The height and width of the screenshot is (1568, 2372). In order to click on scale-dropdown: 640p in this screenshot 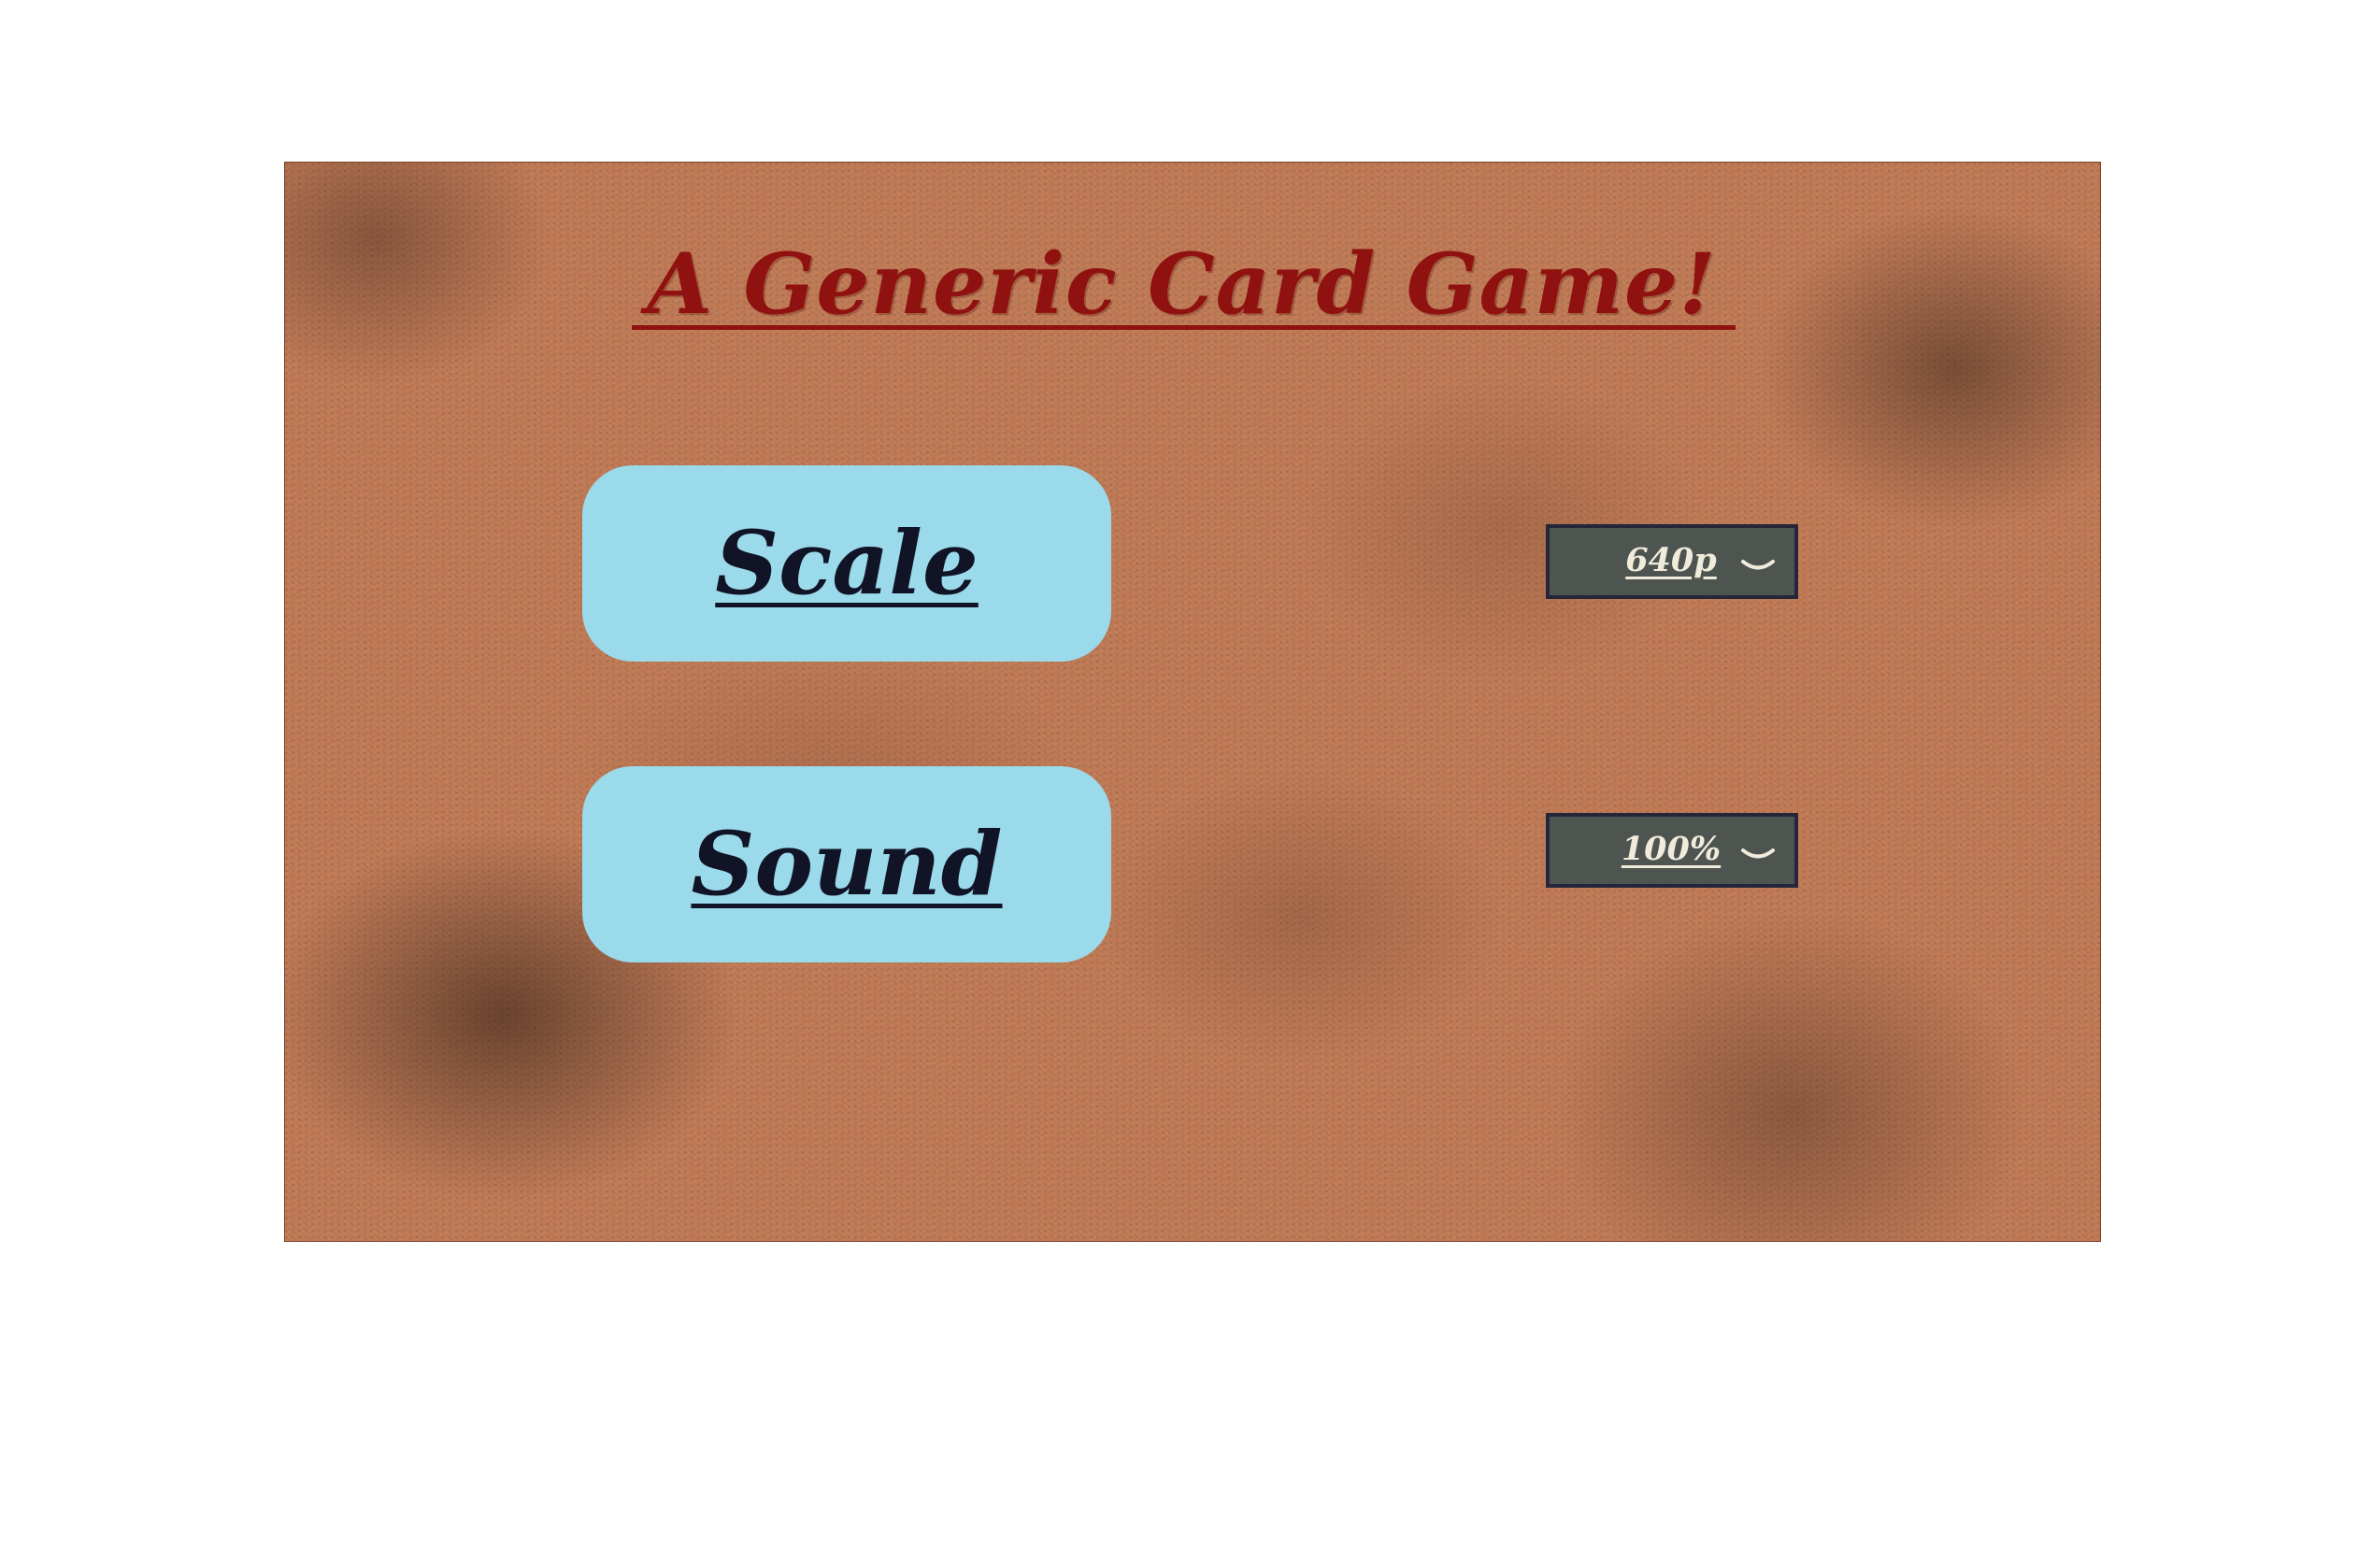, I will do `click(1672, 562)`.